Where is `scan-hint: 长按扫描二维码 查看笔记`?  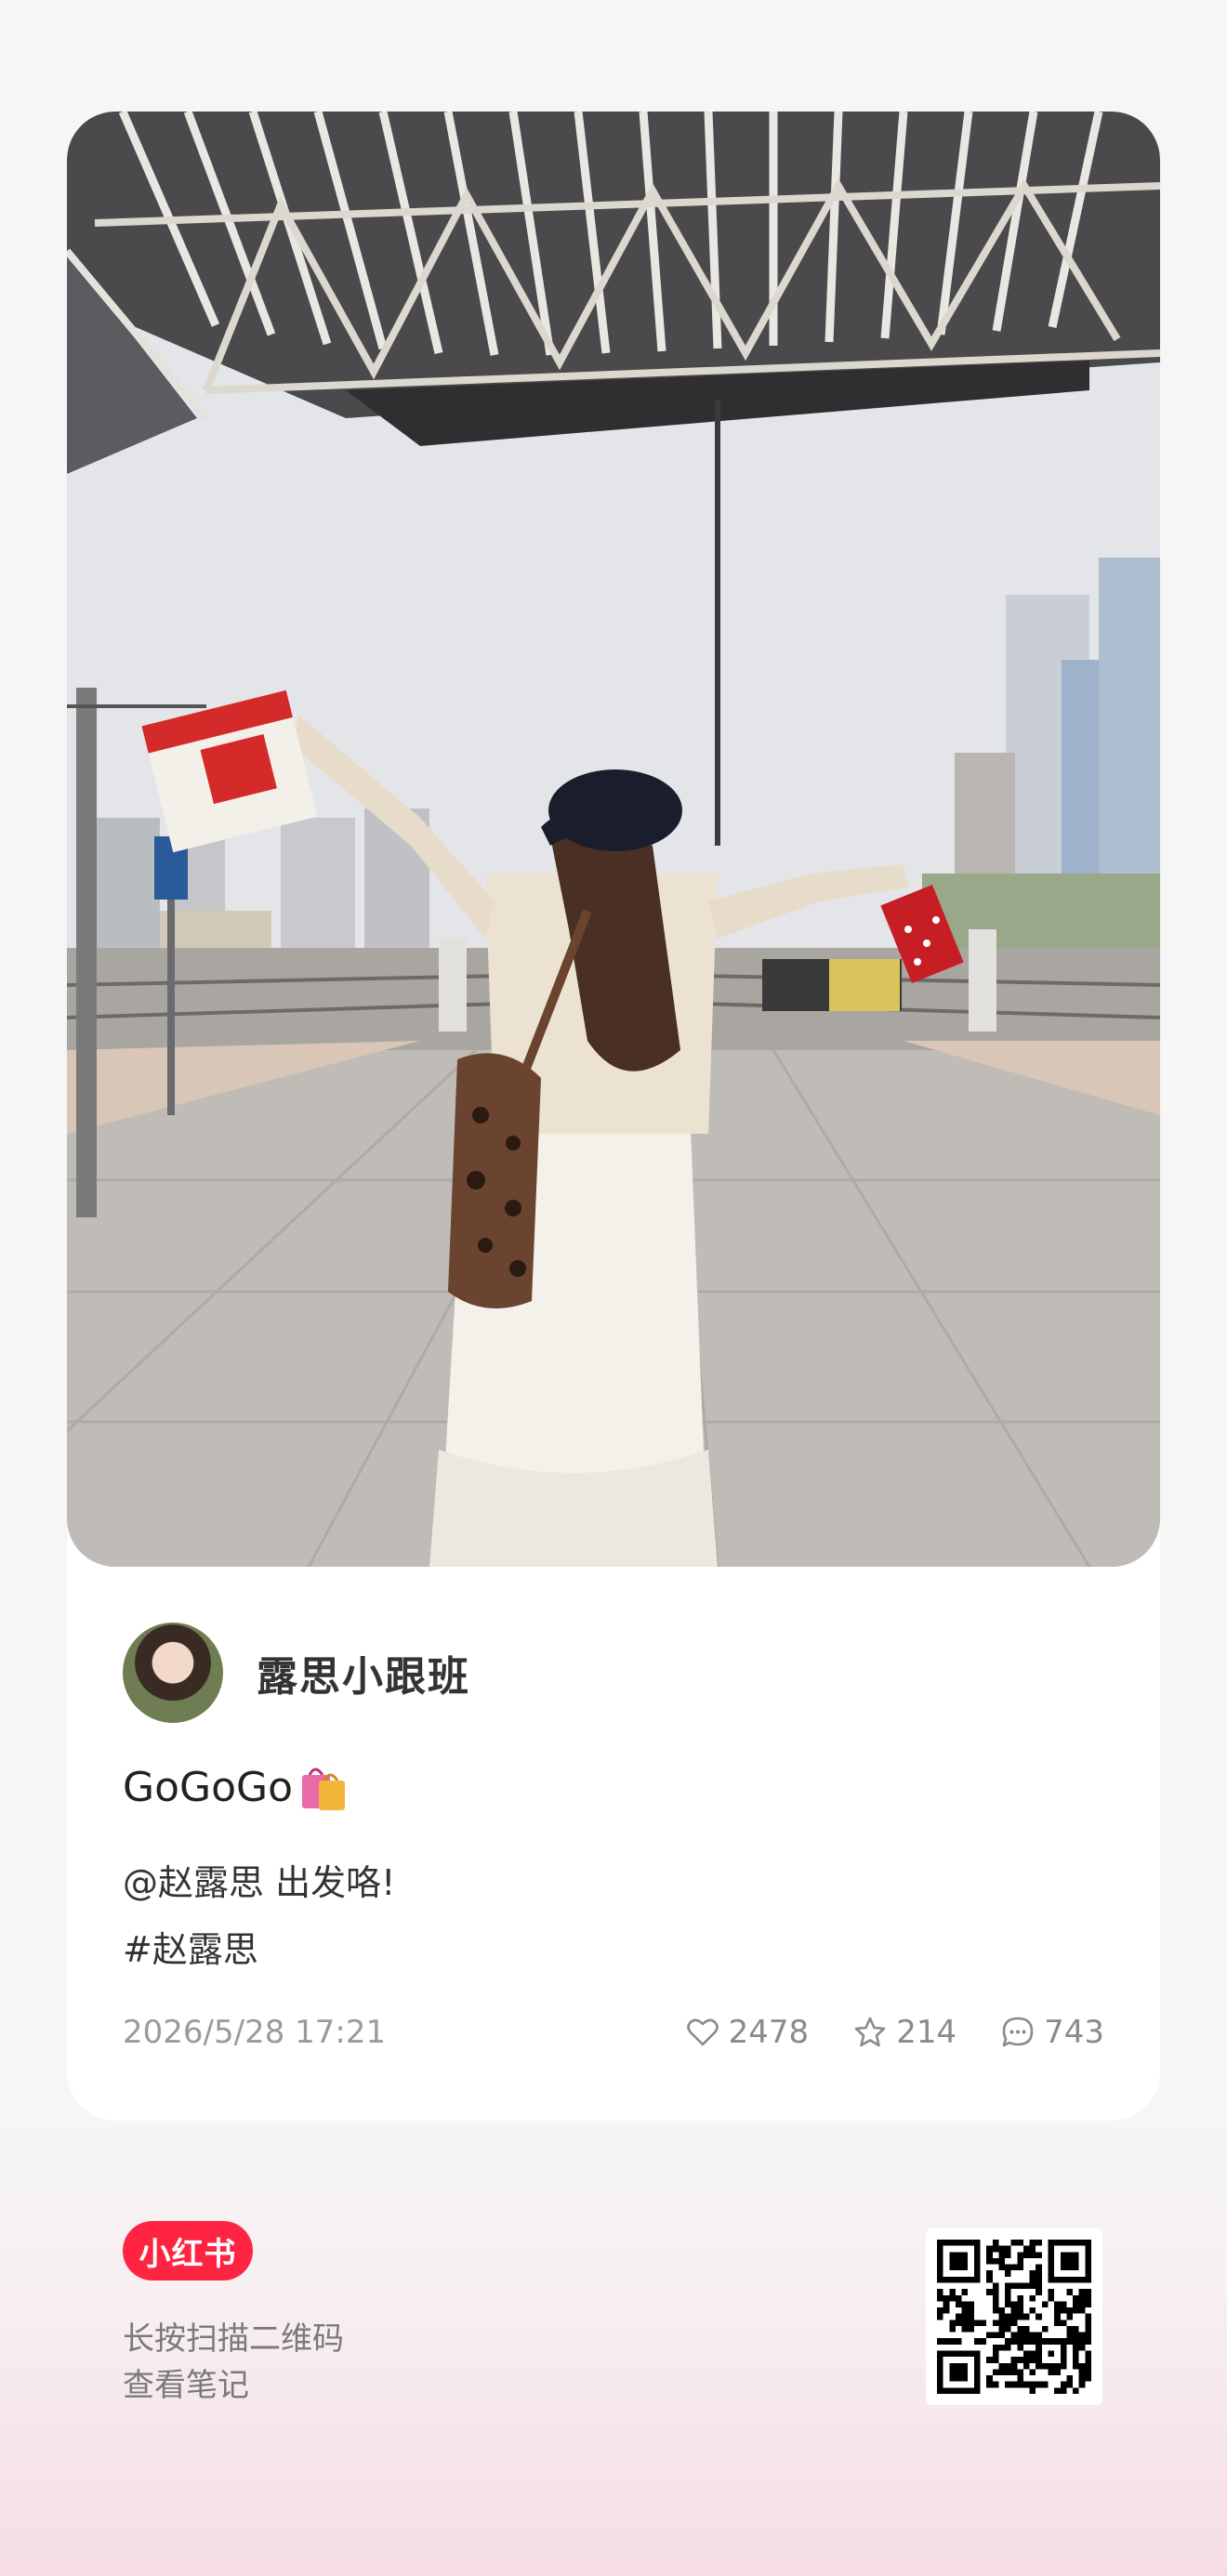 scan-hint: 长按扫描二维码 查看笔记 is located at coordinates (234, 2362).